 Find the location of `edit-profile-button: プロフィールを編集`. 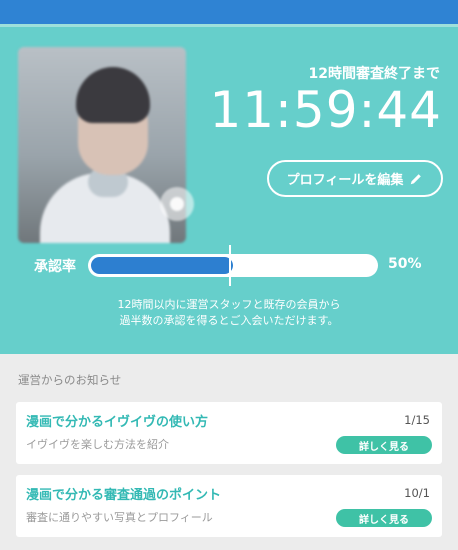

edit-profile-button: プロフィールを編集 is located at coordinates (355, 178).